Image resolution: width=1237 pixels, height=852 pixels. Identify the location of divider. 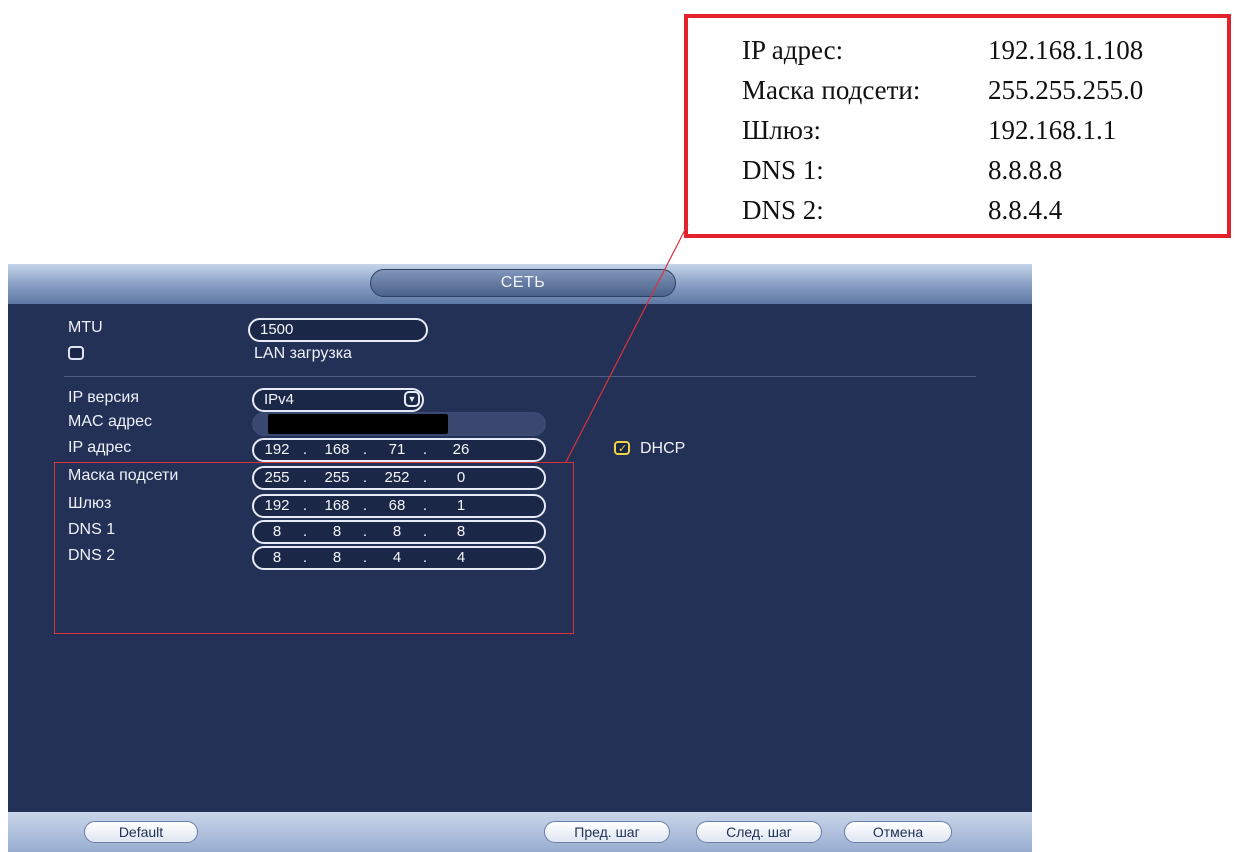
(520, 376).